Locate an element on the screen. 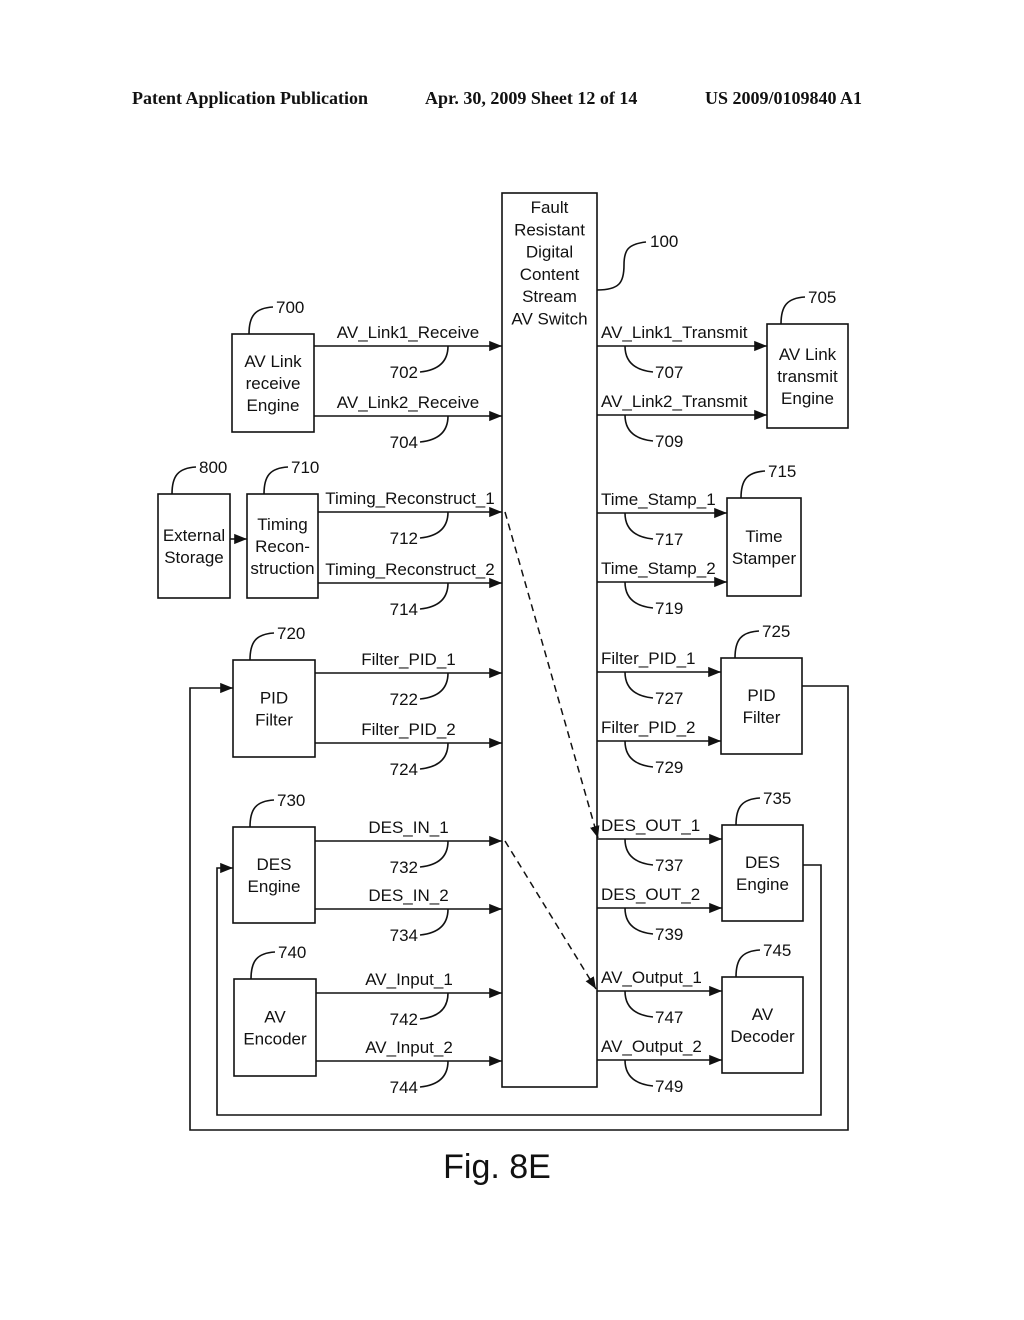 The image size is (1024, 1320). pid-in-block-text: Filter is located at coordinates (274, 720).